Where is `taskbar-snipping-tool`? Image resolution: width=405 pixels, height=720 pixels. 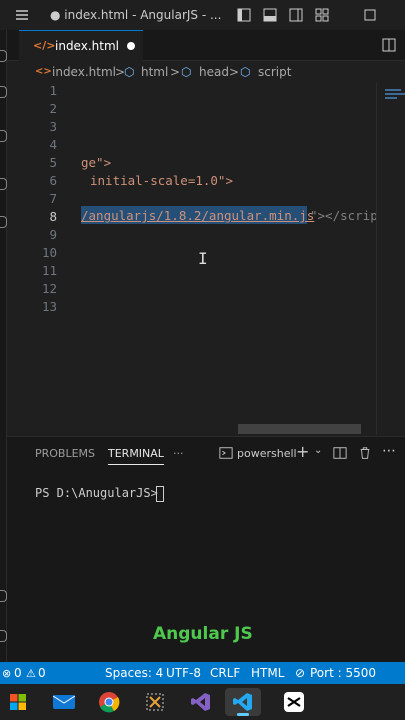
taskbar-snipping-tool is located at coordinates (155, 702).